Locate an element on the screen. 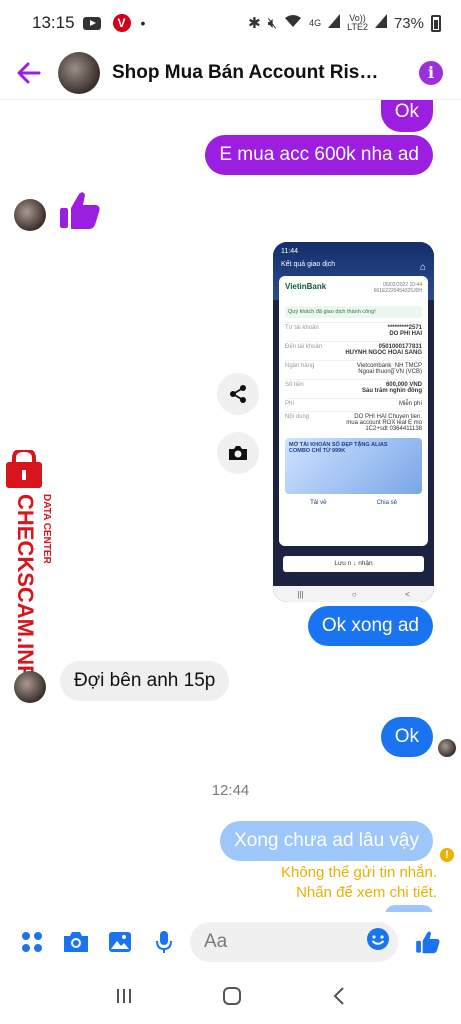 The height and width of the screenshot is (1024, 461). volte-label: Vo)) LTE2 is located at coordinates (357, 22).